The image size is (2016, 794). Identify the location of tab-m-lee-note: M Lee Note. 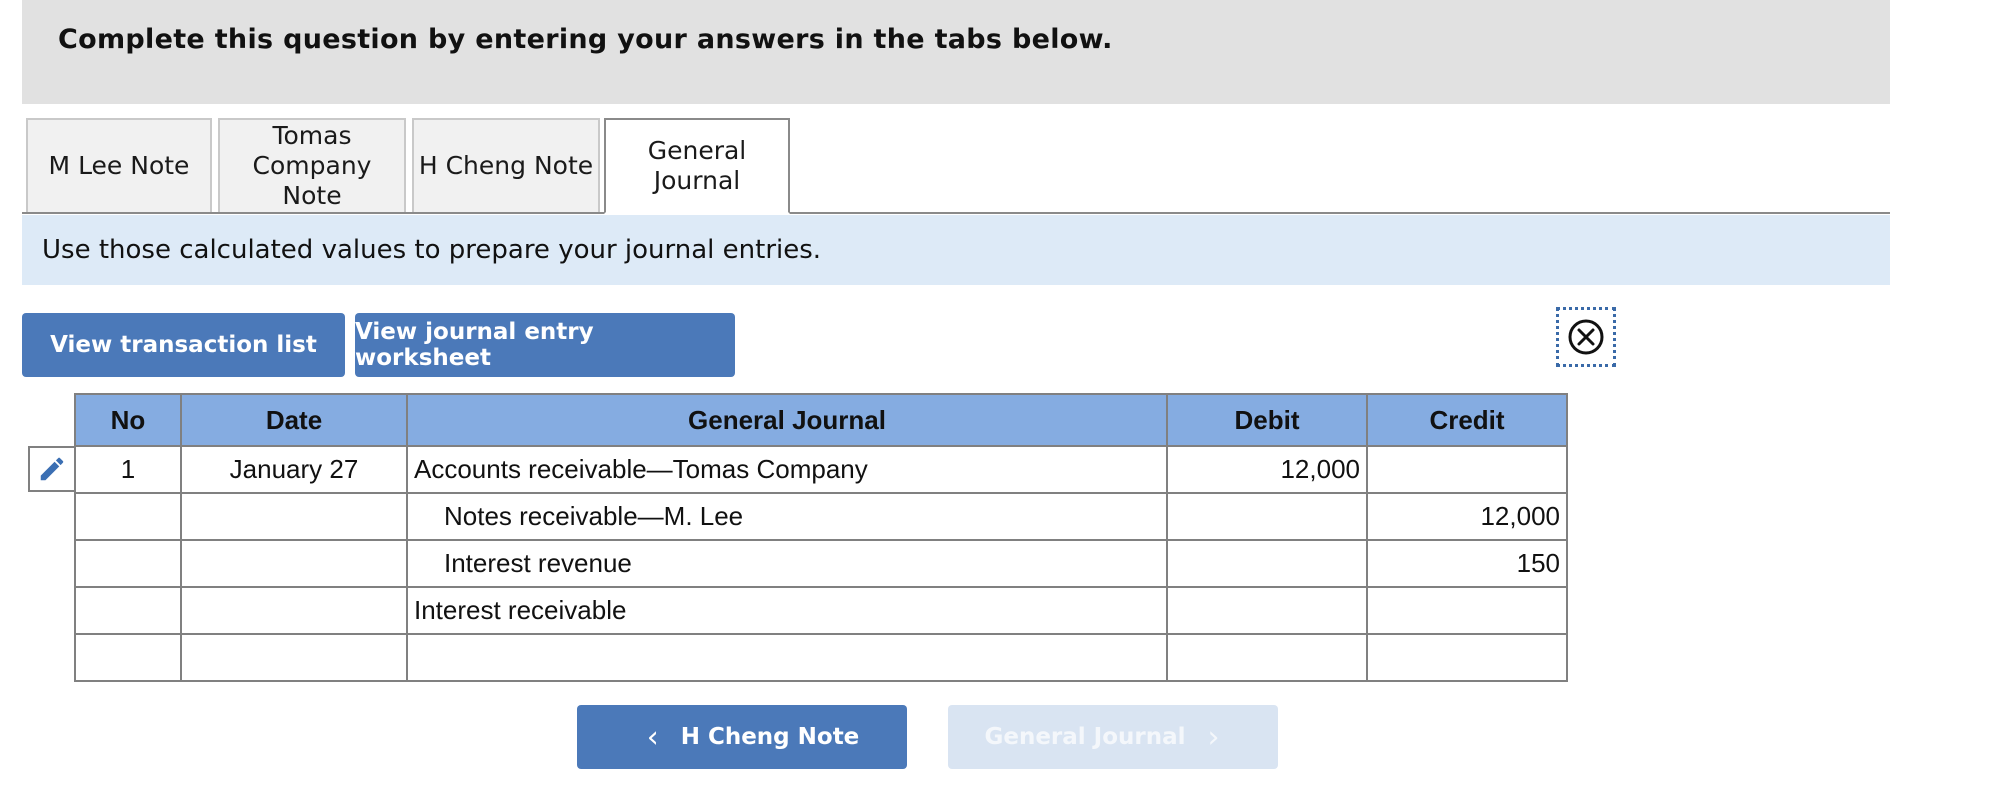
(119, 165).